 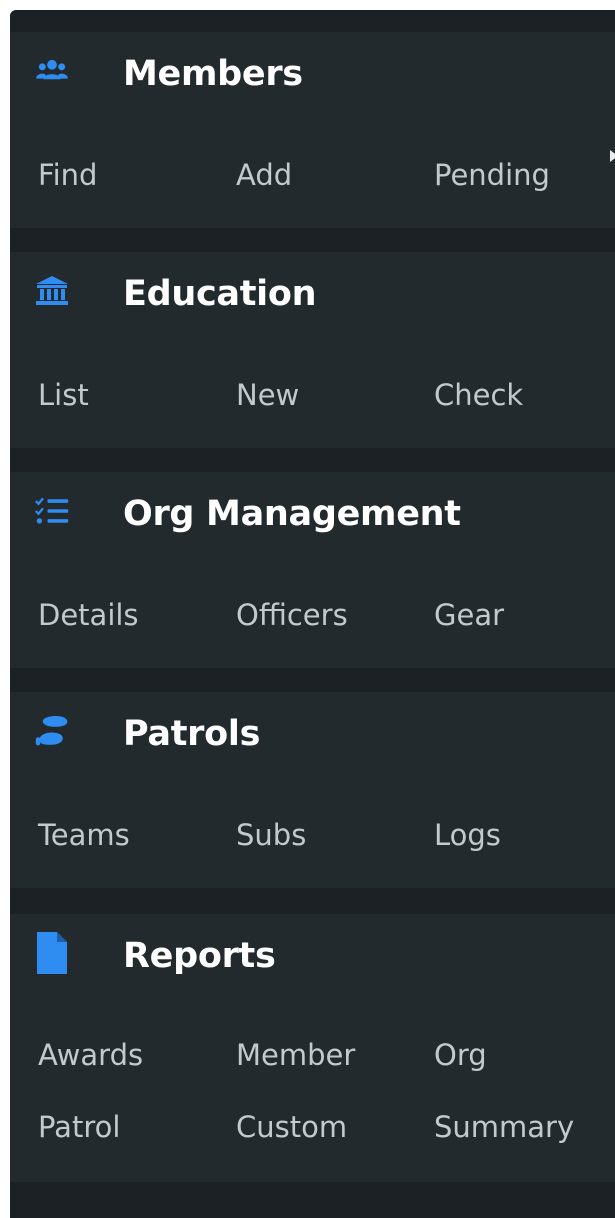 I want to click on members-header: Members, so click(x=312, y=67).